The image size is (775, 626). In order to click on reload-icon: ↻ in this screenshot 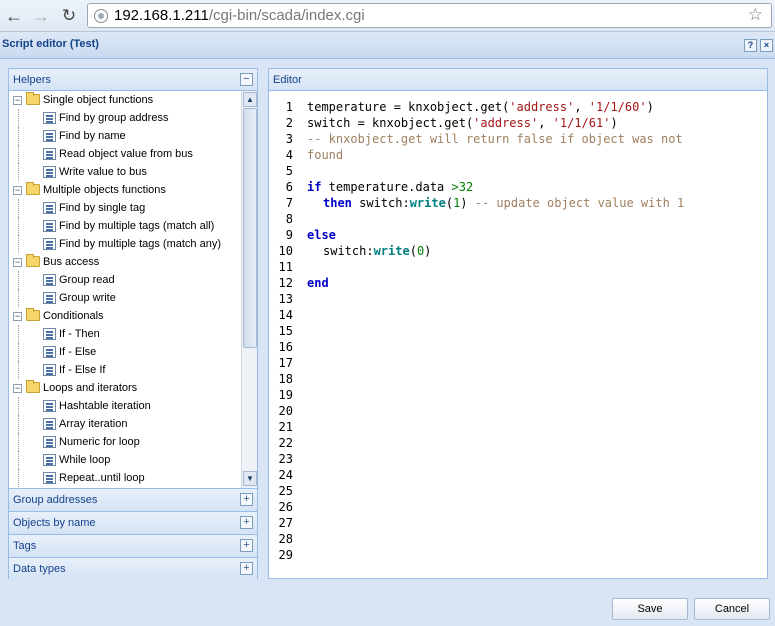, I will do `click(69, 16)`.